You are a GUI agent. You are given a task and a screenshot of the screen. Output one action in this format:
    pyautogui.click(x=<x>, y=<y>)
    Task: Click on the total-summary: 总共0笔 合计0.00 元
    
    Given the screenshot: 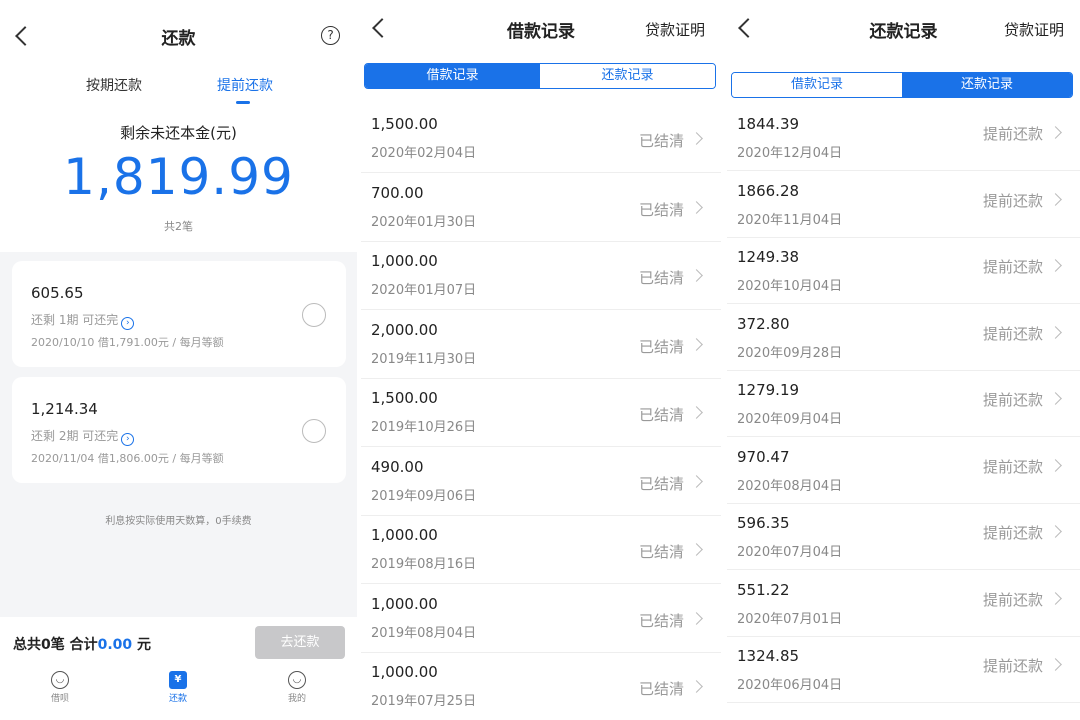 What is the action you would take?
    pyautogui.click(x=82, y=644)
    